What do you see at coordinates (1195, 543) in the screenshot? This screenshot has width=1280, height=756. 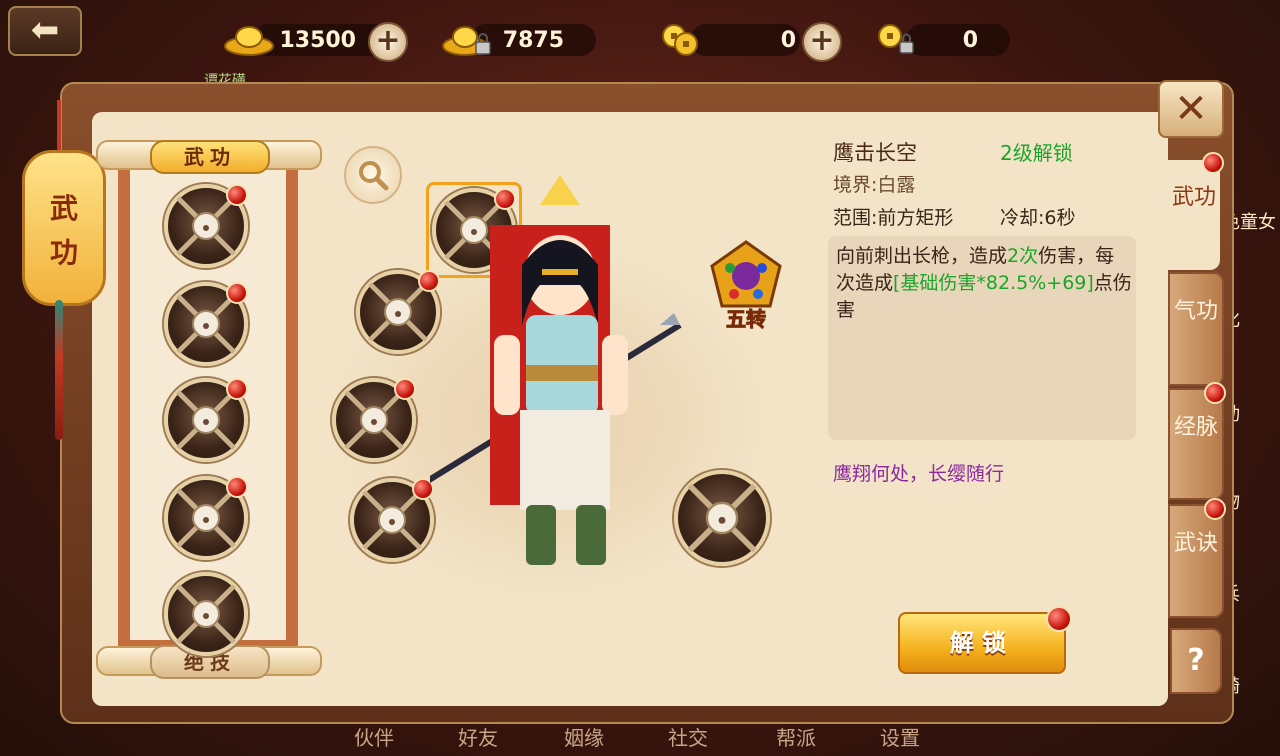 I see `tab-label: 武诀` at bounding box center [1195, 543].